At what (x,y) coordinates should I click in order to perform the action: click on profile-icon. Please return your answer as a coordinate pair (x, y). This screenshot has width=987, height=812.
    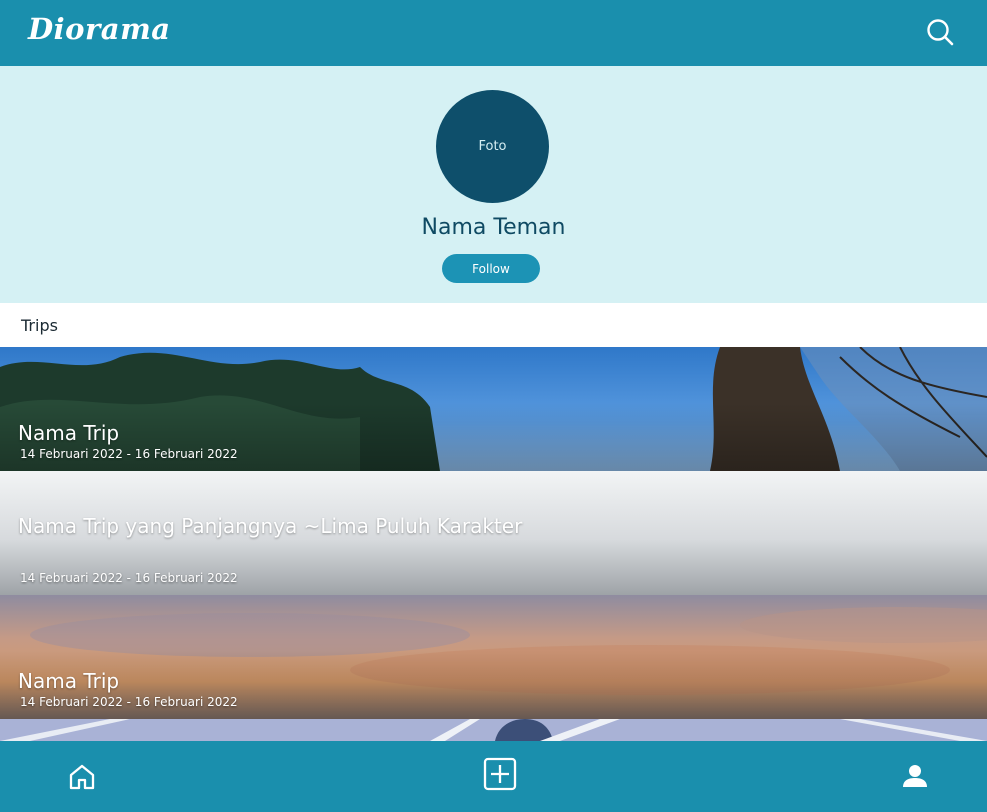
    Looking at the image, I should click on (915, 776).